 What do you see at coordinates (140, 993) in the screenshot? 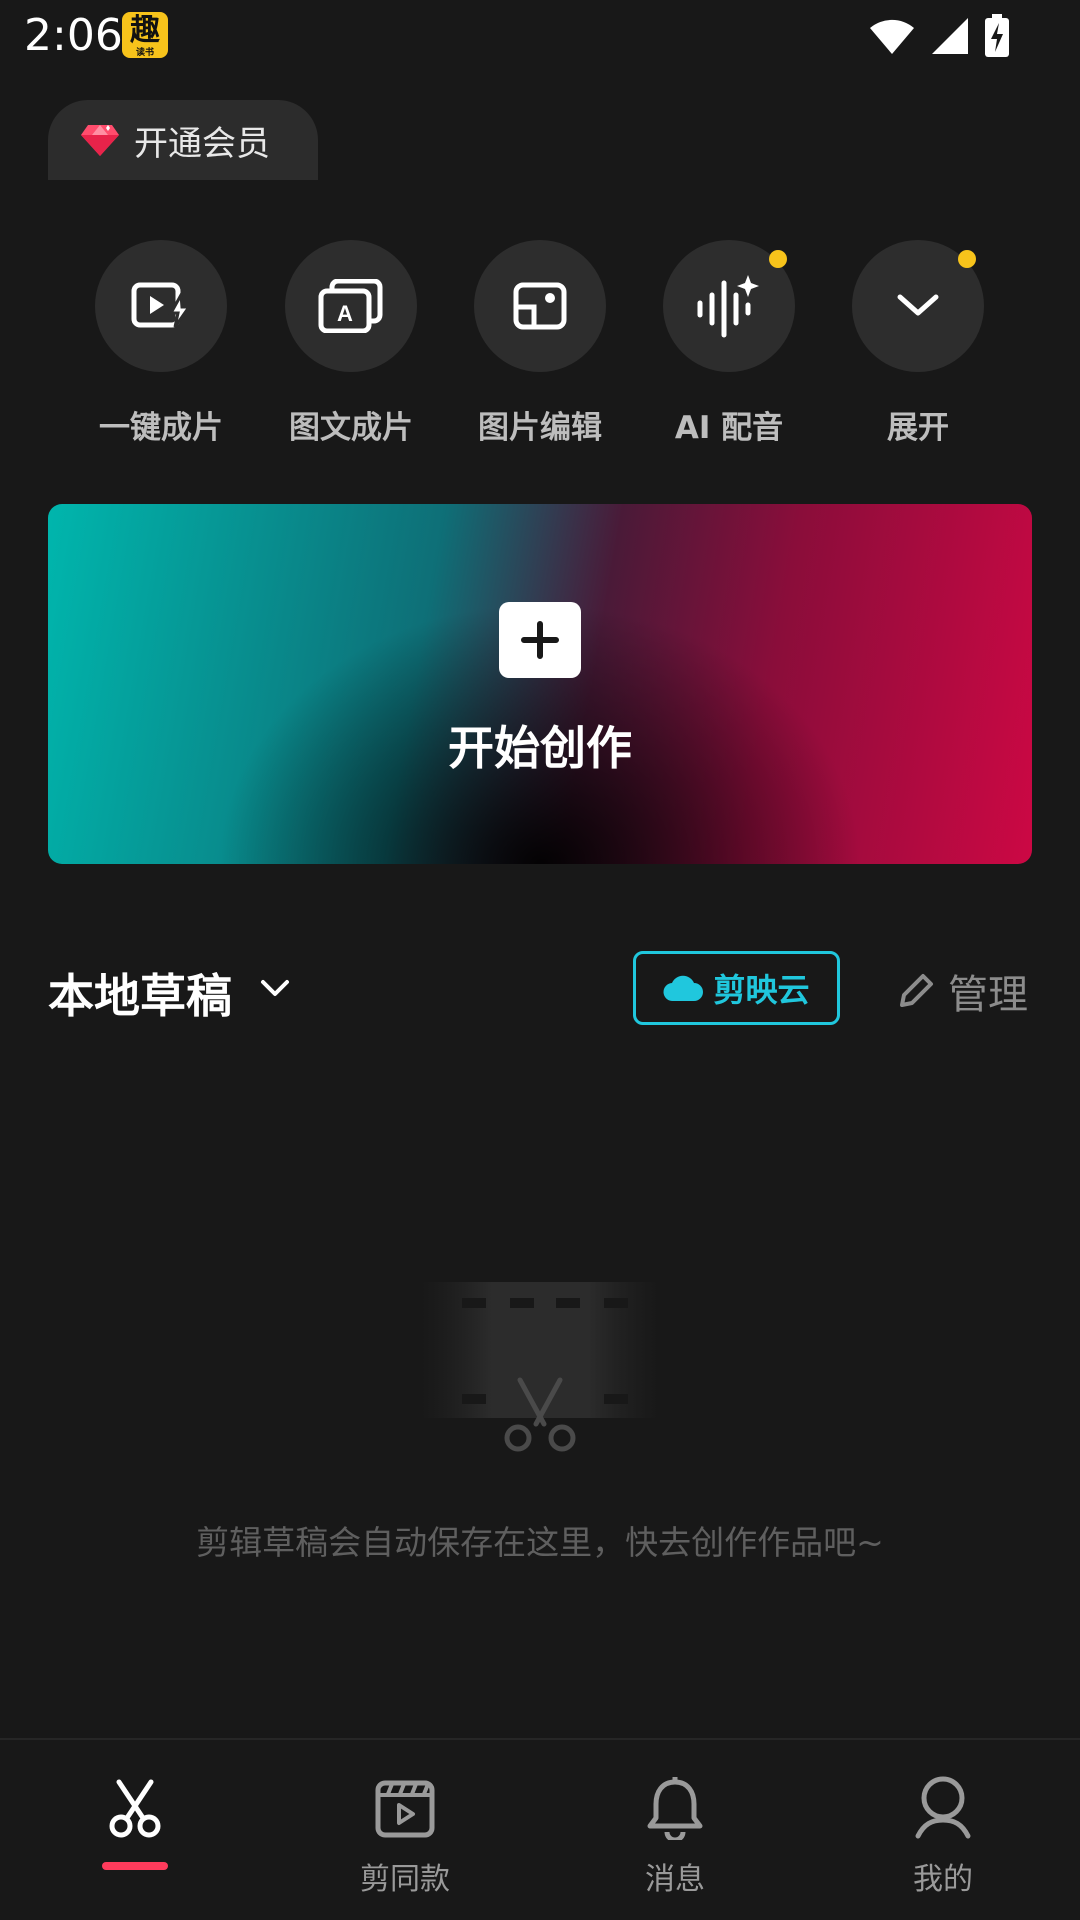
I see `local-drafts-title: 本地草稿` at bounding box center [140, 993].